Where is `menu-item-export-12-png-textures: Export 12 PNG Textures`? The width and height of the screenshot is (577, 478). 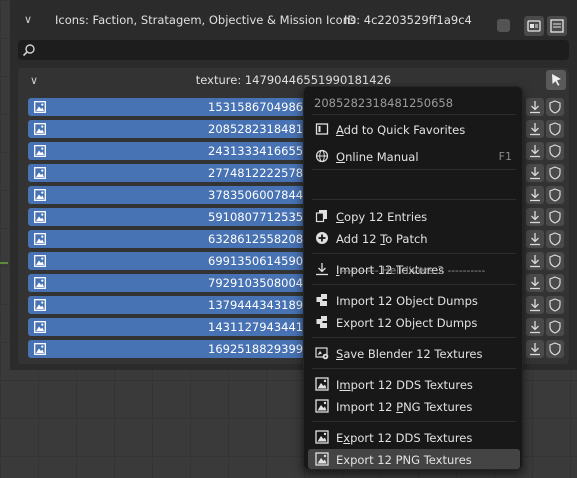 menu-item-export-12-png-textures: Export 12 PNG Textures is located at coordinates (414, 459).